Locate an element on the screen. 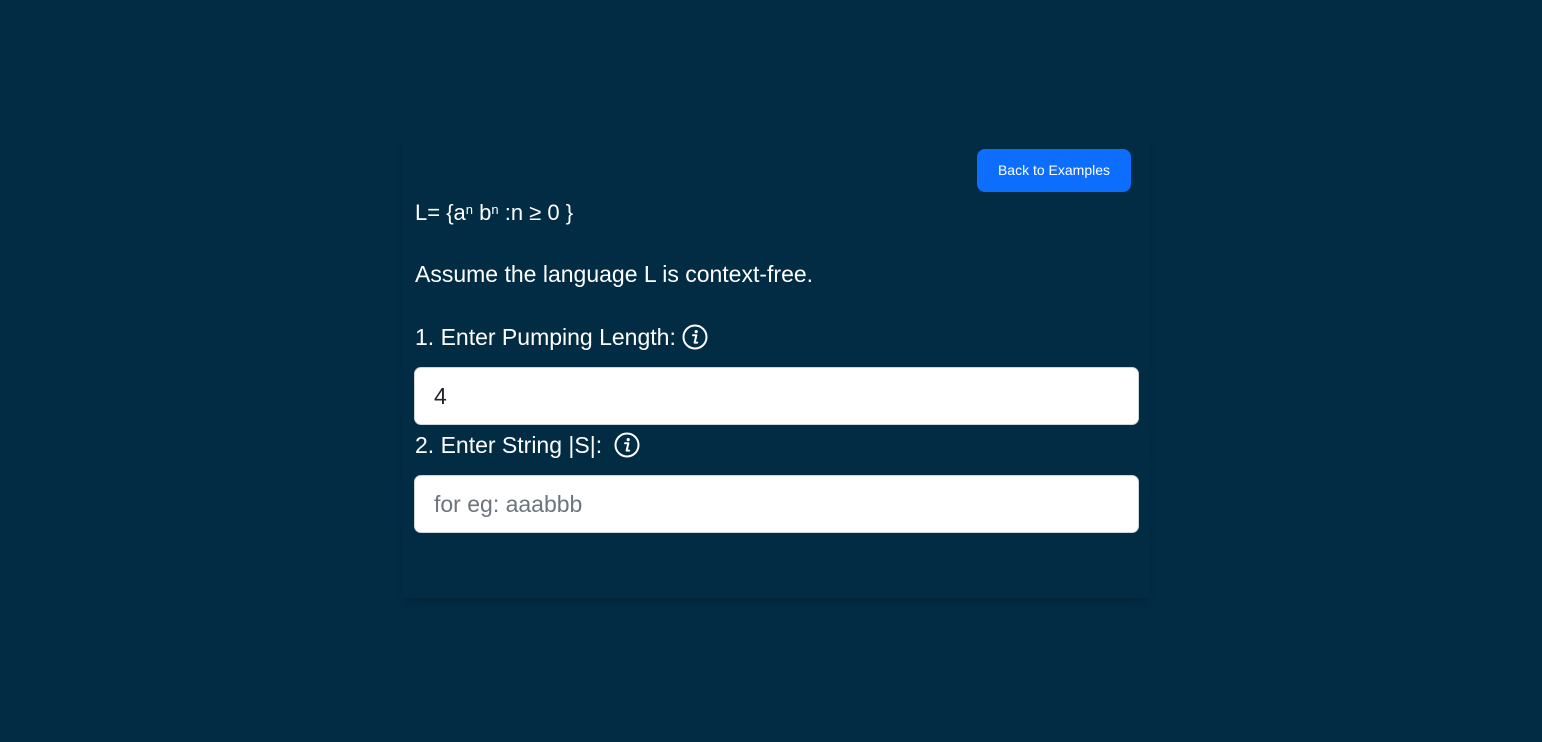 The height and width of the screenshot is (742, 1542). exponent-b: n is located at coordinates (495, 209).